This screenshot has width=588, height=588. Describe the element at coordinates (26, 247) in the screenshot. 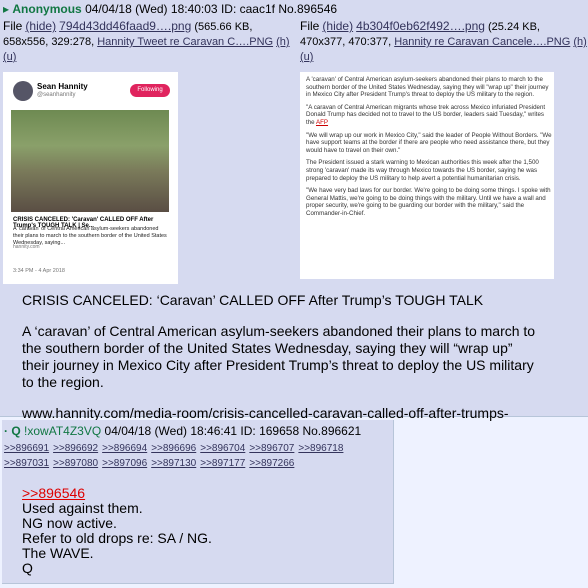

I see `tweet-card-url: hannity.com` at that location.